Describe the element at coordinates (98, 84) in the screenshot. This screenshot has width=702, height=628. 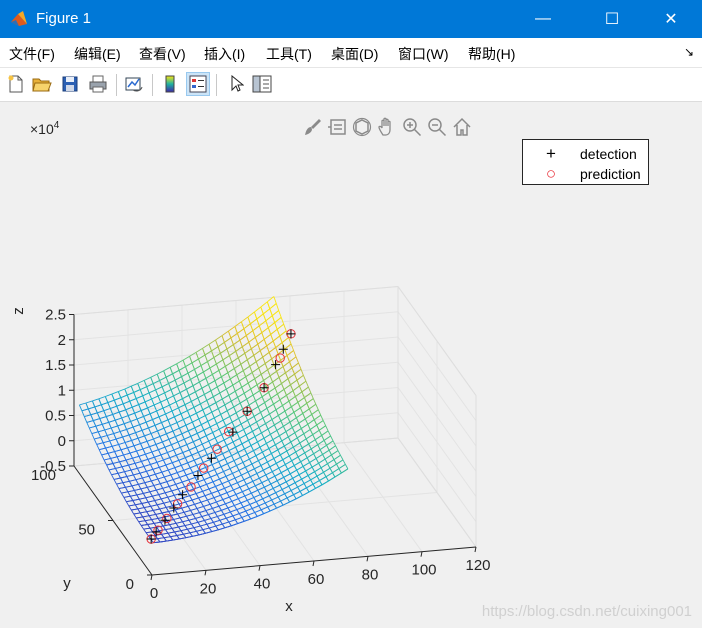
I see `print-icon` at that location.